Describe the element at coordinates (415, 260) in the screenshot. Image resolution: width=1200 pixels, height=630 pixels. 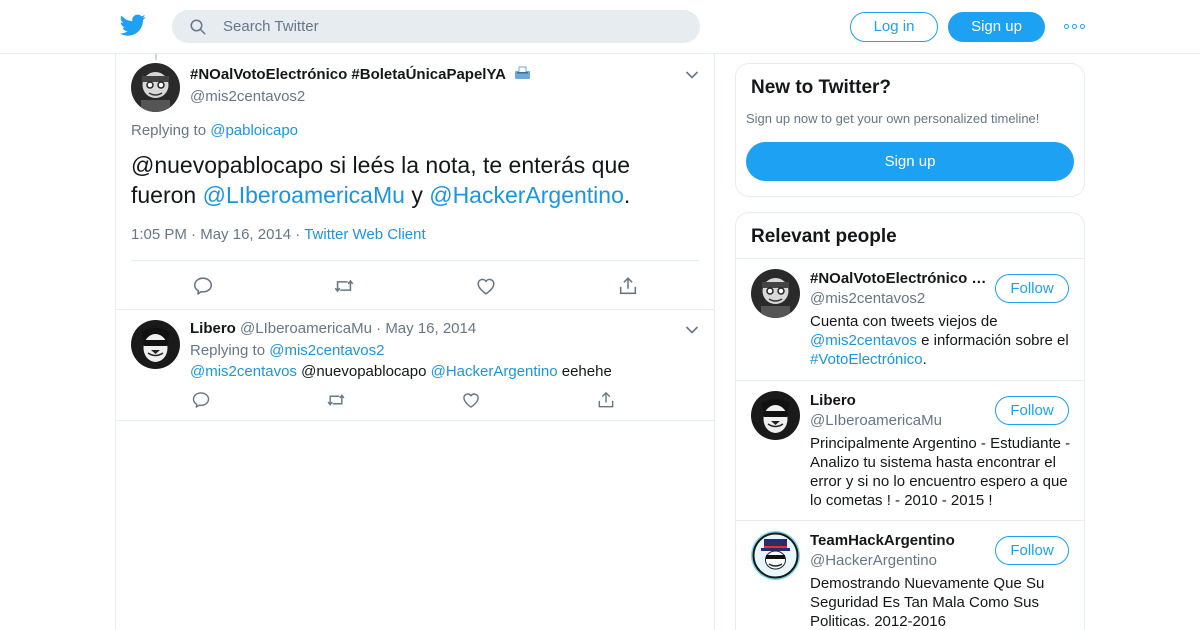
I see `divider` at that location.